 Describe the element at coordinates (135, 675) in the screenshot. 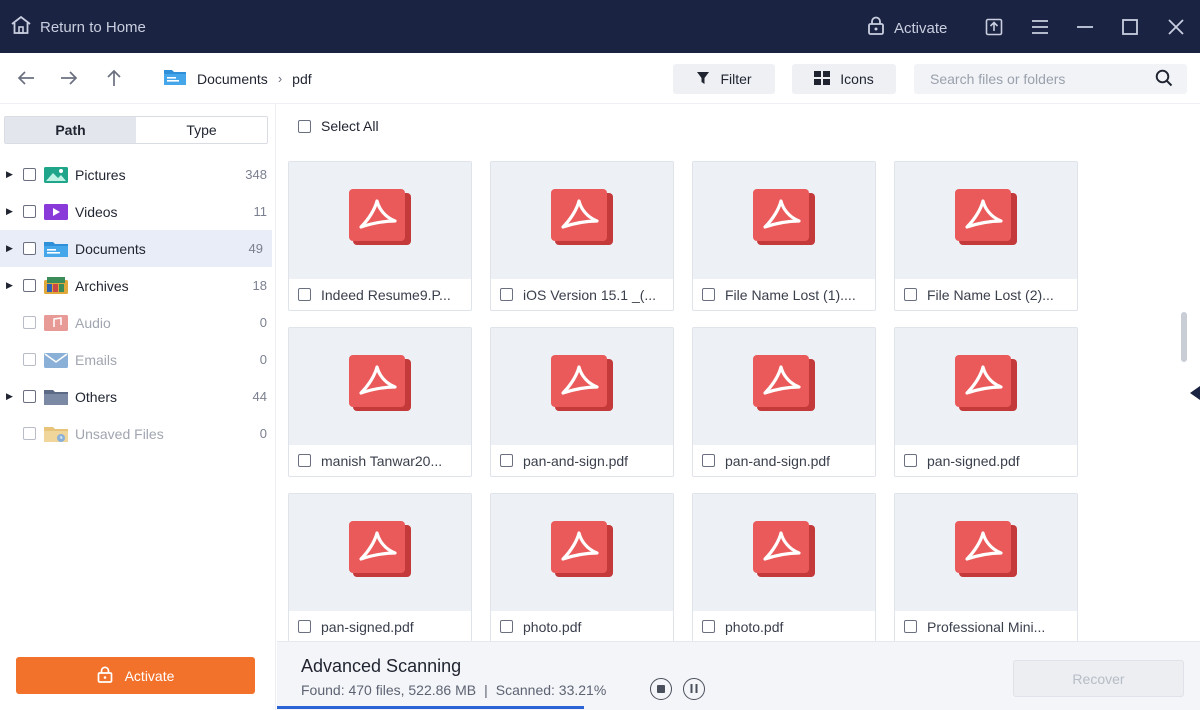

I see `sidebar-activate-button: Activate` at that location.